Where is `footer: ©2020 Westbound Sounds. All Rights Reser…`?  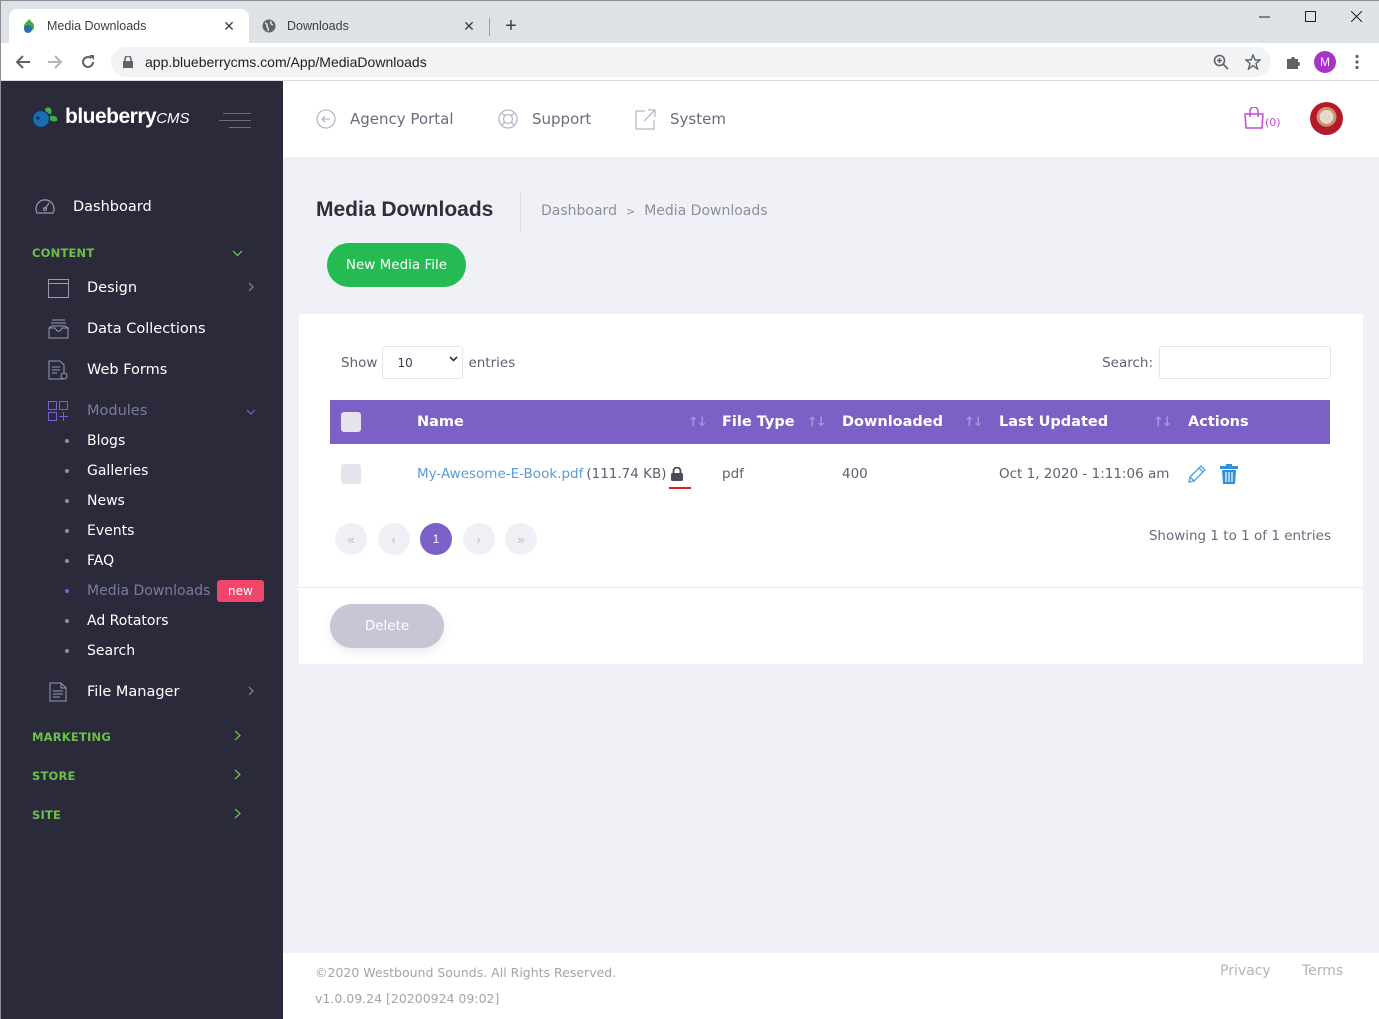 footer: ©2020 Westbound Sounds. All Rights Reser… is located at coordinates (831, 986).